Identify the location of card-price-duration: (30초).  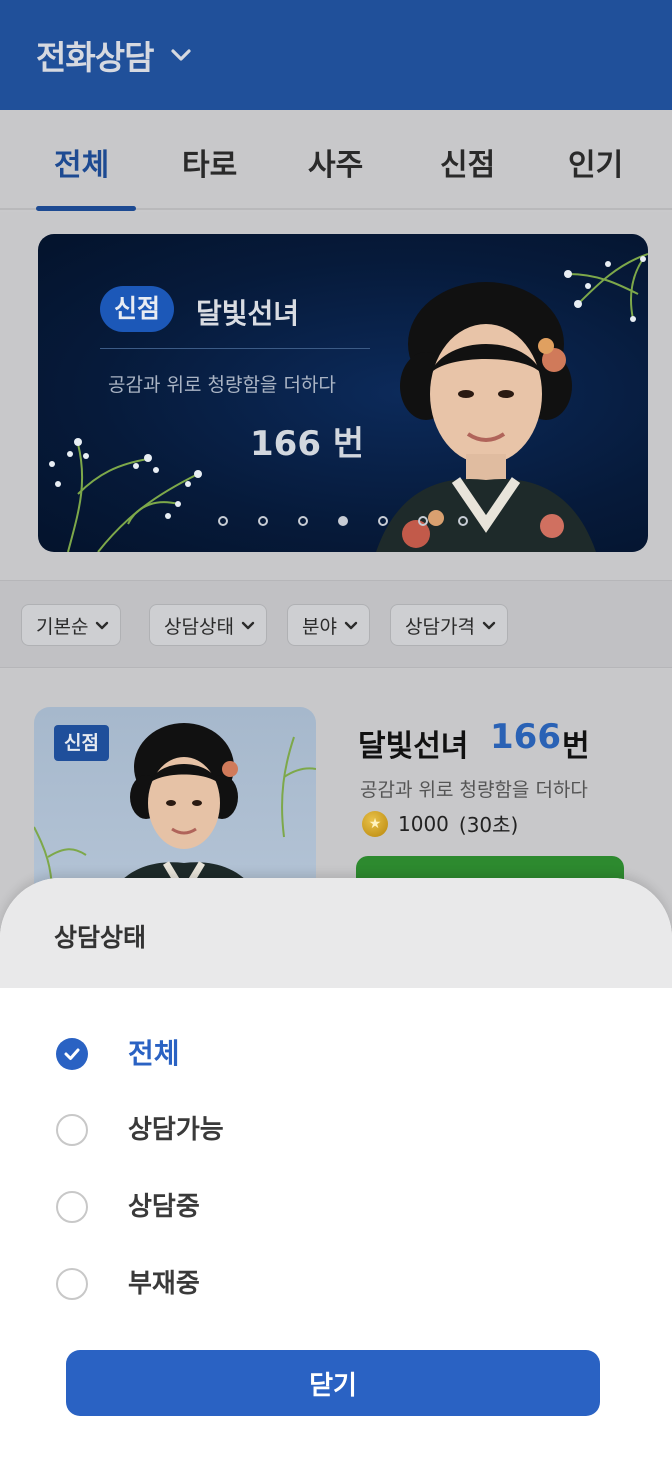
(488, 825).